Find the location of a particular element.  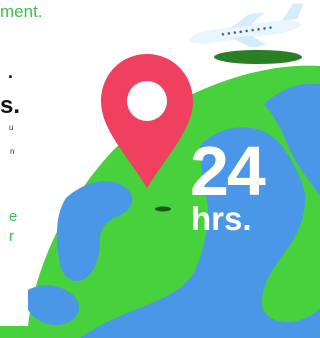

plane-shadow is located at coordinates (258, 57).